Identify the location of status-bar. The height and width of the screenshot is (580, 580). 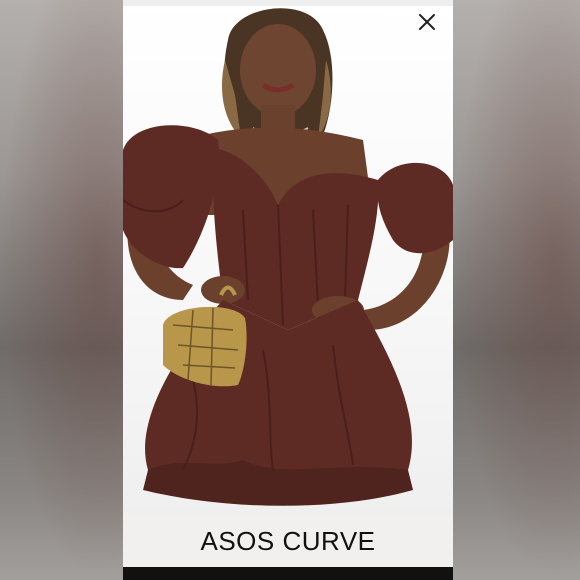
(288, 3).